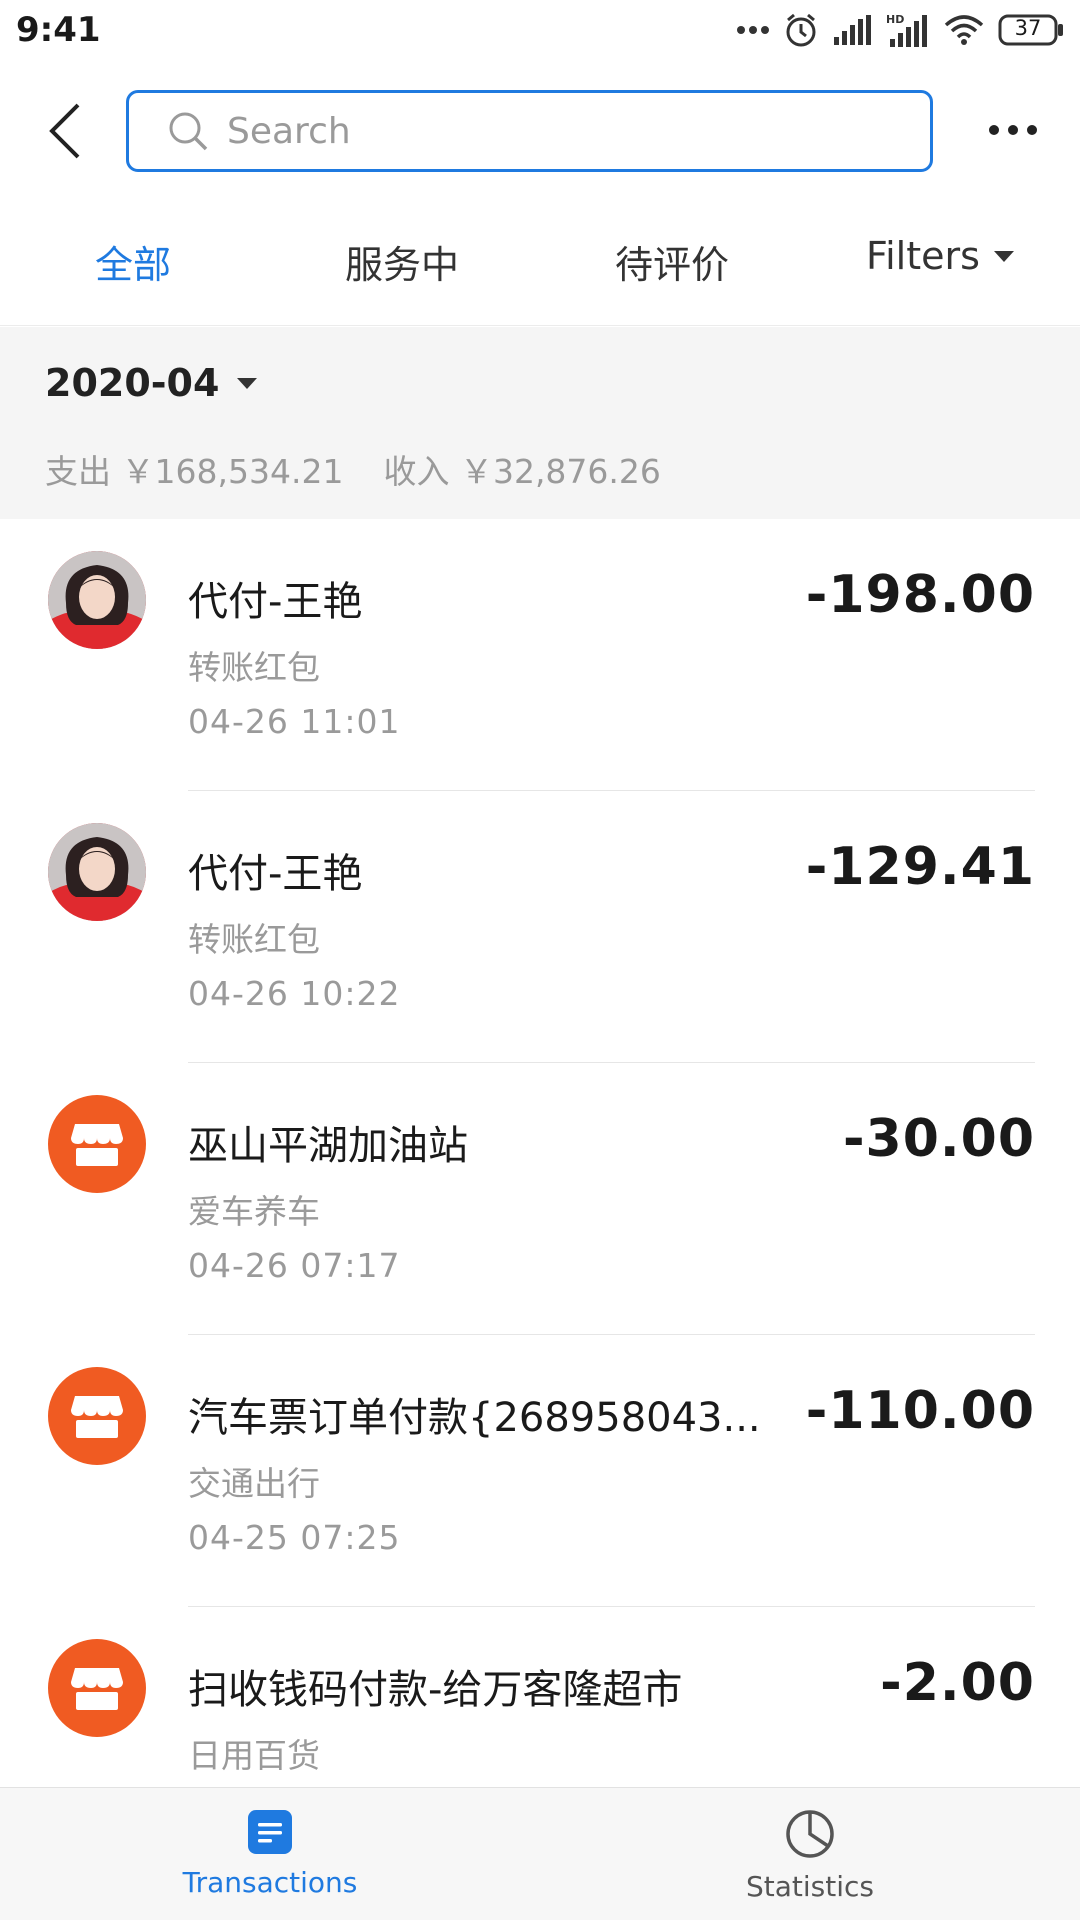 Image resolution: width=1080 pixels, height=1920 pixels. I want to click on transaction-time: 04-26 10:22, so click(294, 993).